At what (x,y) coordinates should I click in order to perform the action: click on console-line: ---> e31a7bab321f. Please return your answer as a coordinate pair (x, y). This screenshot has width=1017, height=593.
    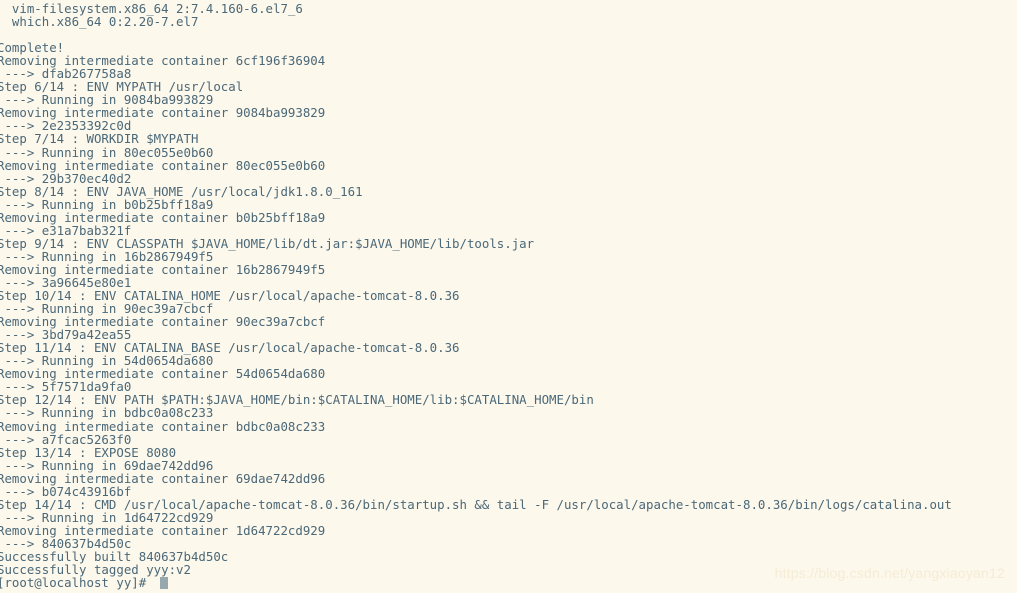
    Looking at the image, I should click on (66, 230).